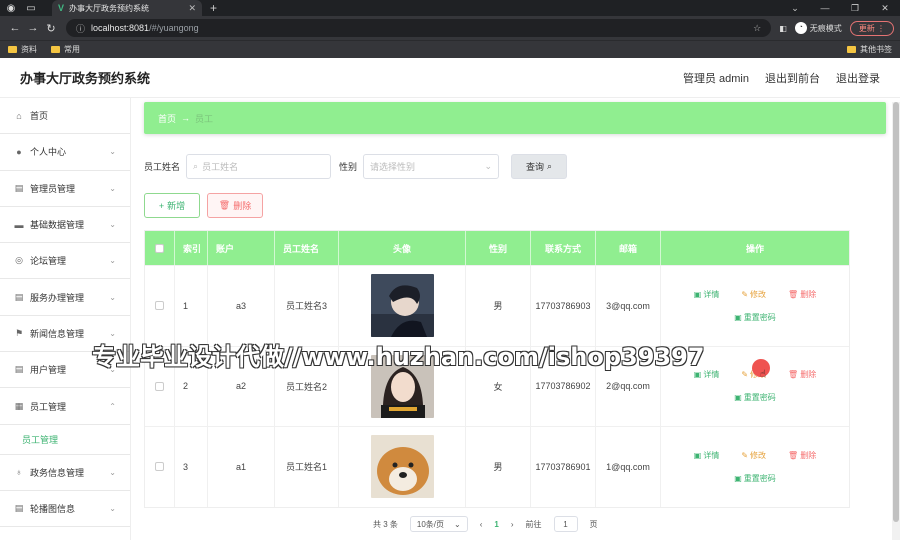  What do you see at coordinates (204, 118) in the screenshot?
I see `breadcrumb-current: 员工` at bounding box center [204, 118].